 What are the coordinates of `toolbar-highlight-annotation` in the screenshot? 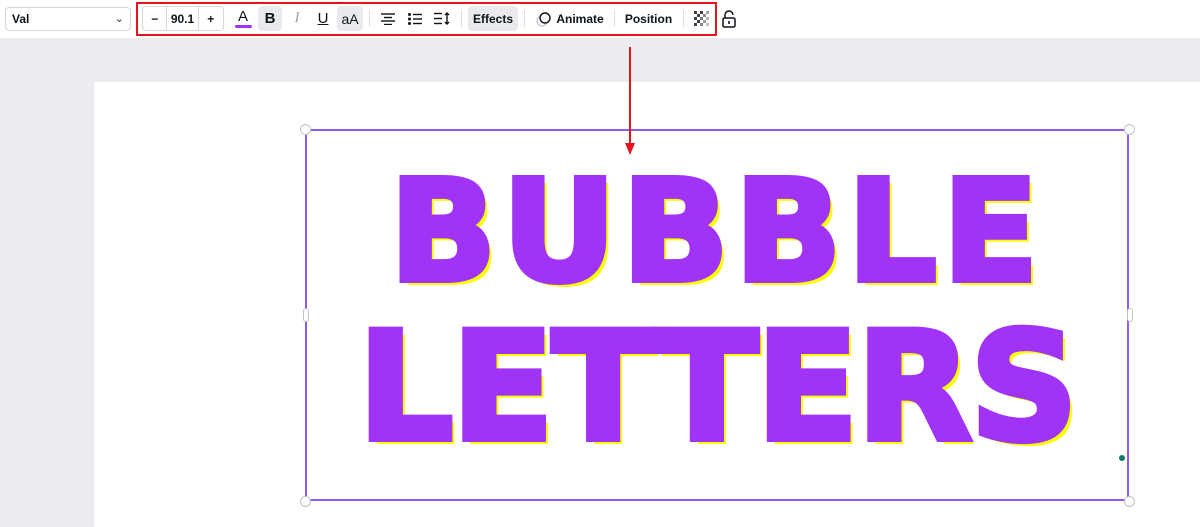 It's located at (426, 19).